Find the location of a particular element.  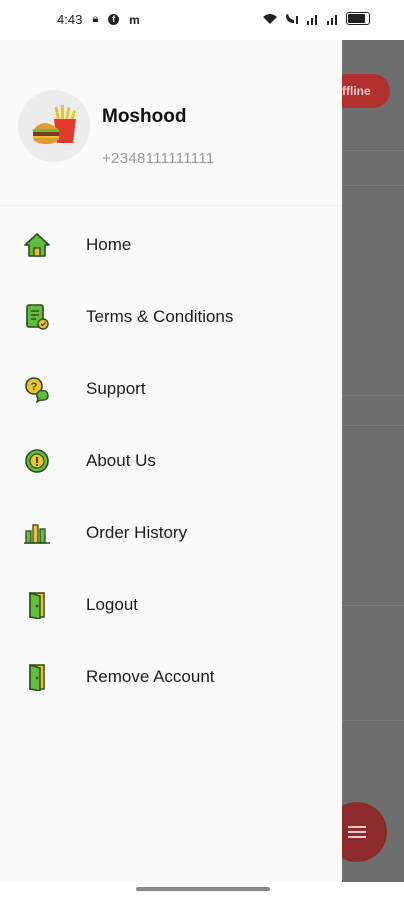

menu-label: Order History is located at coordinates (137, 532).